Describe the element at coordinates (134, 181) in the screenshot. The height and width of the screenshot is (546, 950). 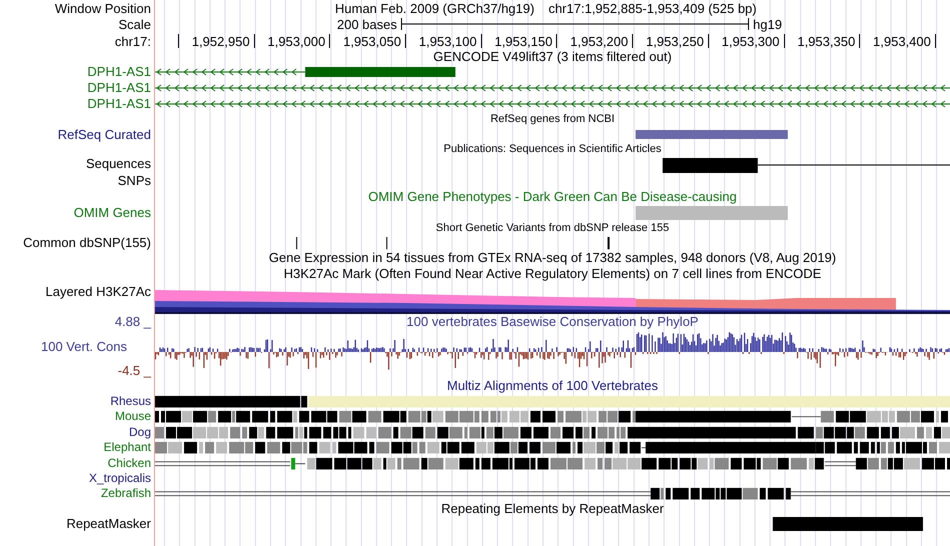
I see `track-label: SNPs` at that location.